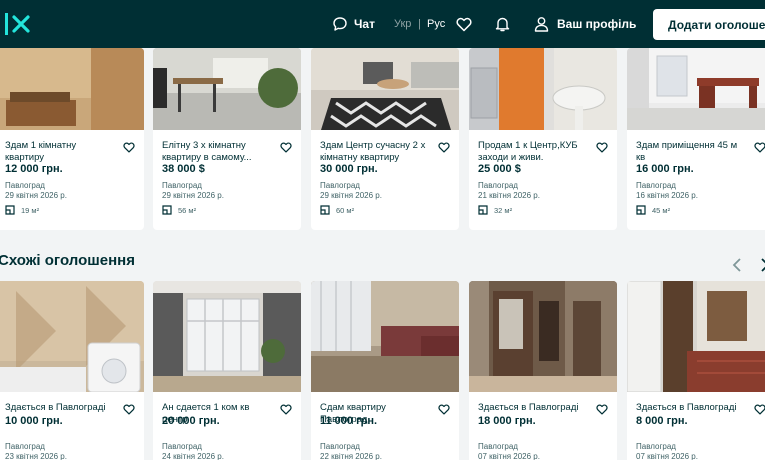 The width and height of the screenshot is (765, 460). What do you see at coordinates (665, 169) in the screenshot?
I see `listing-price: 16 000 грн.` at bounding box center [665, 169].